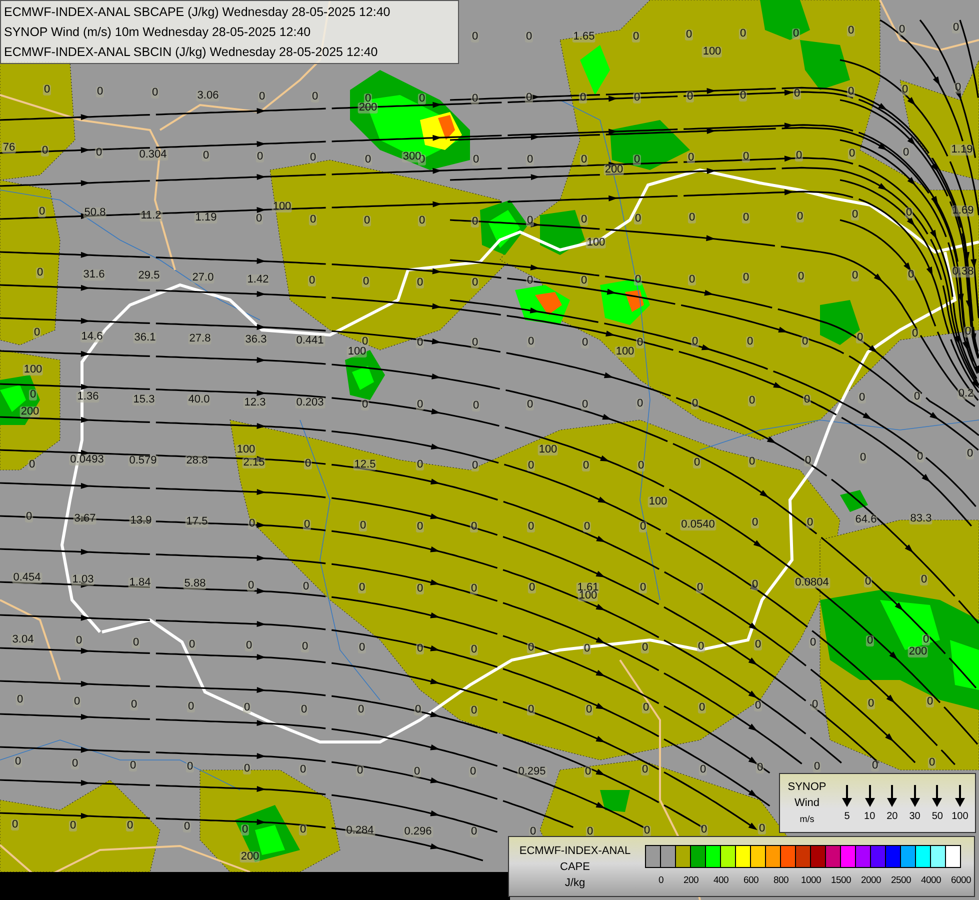 This screenshot has height=900, width=979. What do you see at coordinates (153, 155) in the screenshot?
I see `value-label: 0.304` at bounding box center [153, 155].